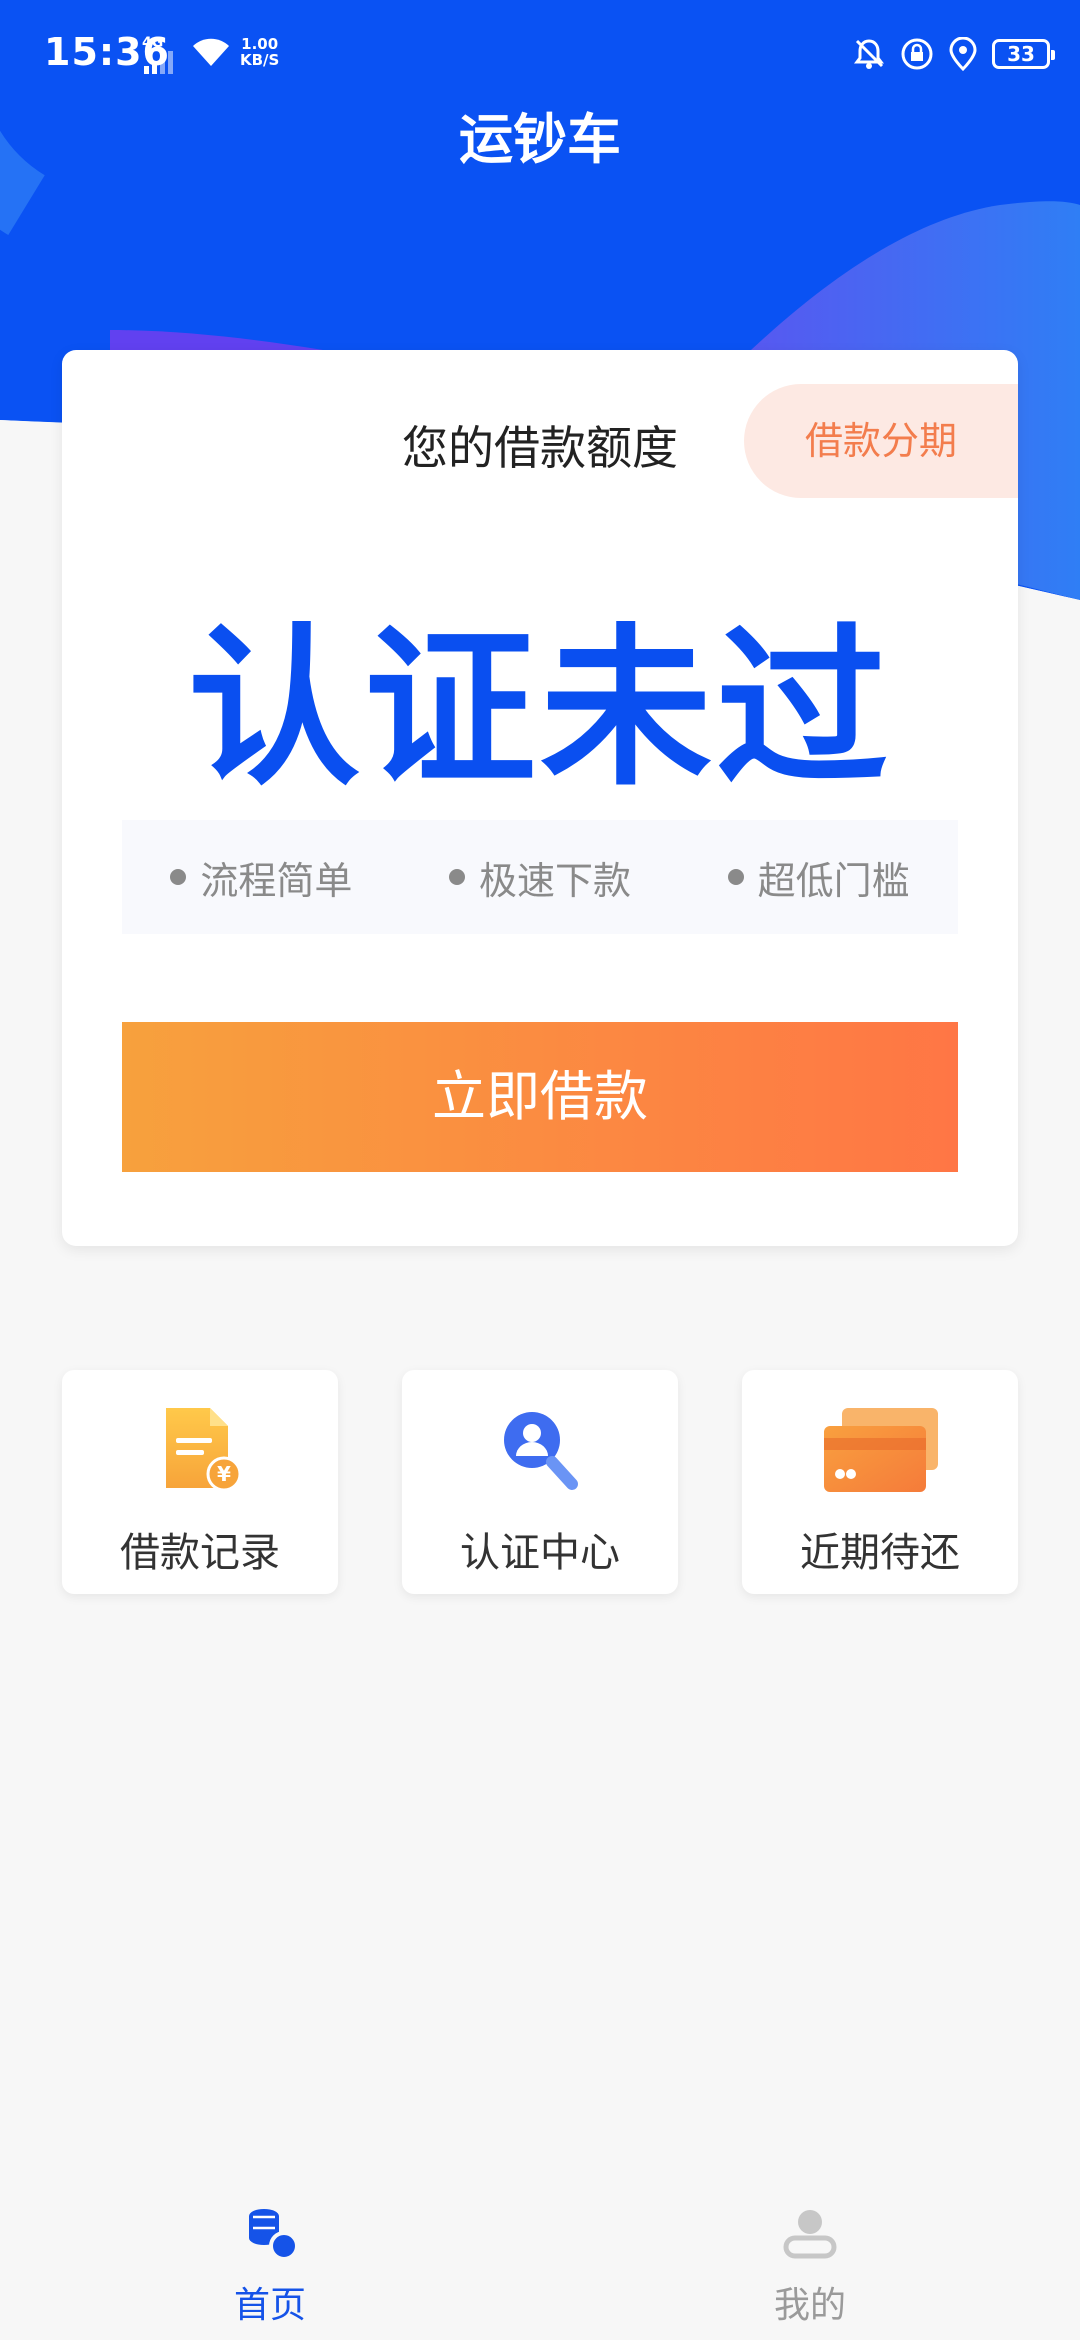 This screenshot has width=1080, height=2340. I want to click on feature-label: 极速下款, so click(554, 880).